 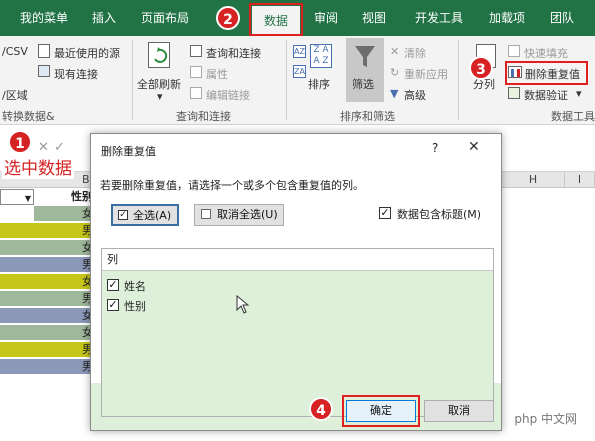 What do you see at coordinates (196, 93) in the screenshot?
I see `edit-links-icon` at bounding box center [196, 93].